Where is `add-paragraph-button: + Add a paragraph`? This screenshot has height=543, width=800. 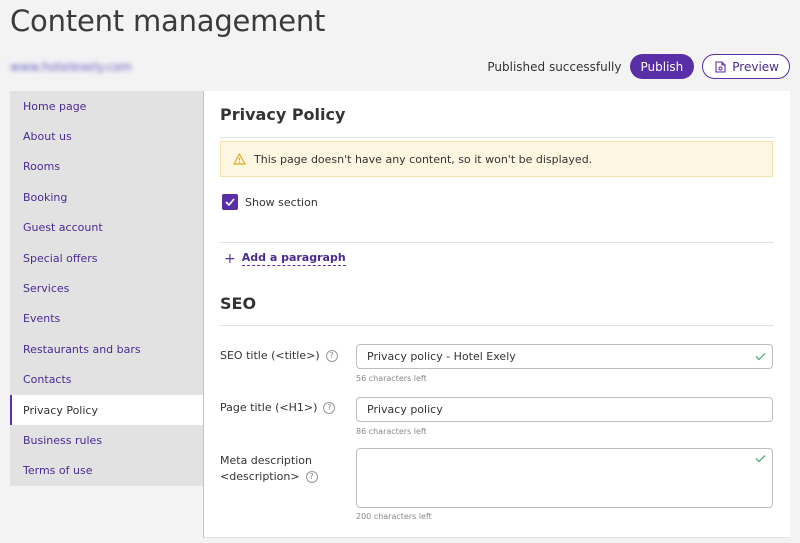 add-paragraph-button: + Add a paragraph is located at coordinates (285, 258).